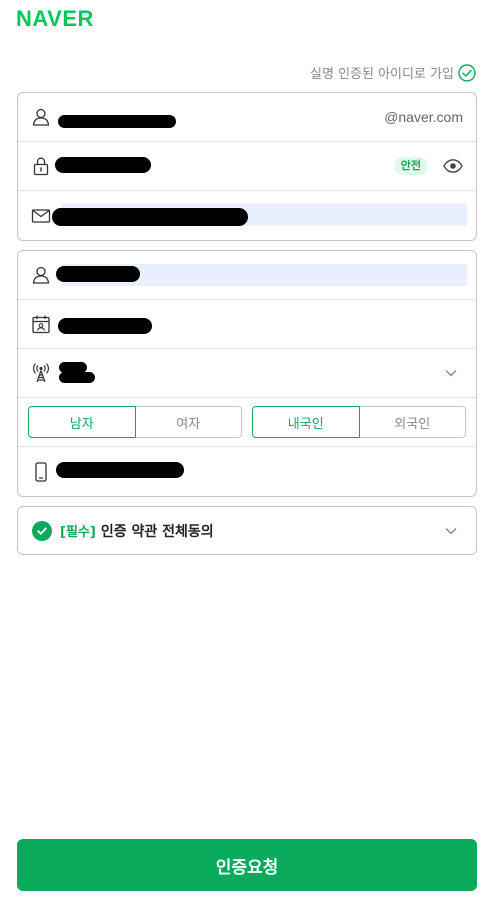 This screenshot has width=496, height=904. I want to click on gender-female-option: 여자, so click(188, 422).